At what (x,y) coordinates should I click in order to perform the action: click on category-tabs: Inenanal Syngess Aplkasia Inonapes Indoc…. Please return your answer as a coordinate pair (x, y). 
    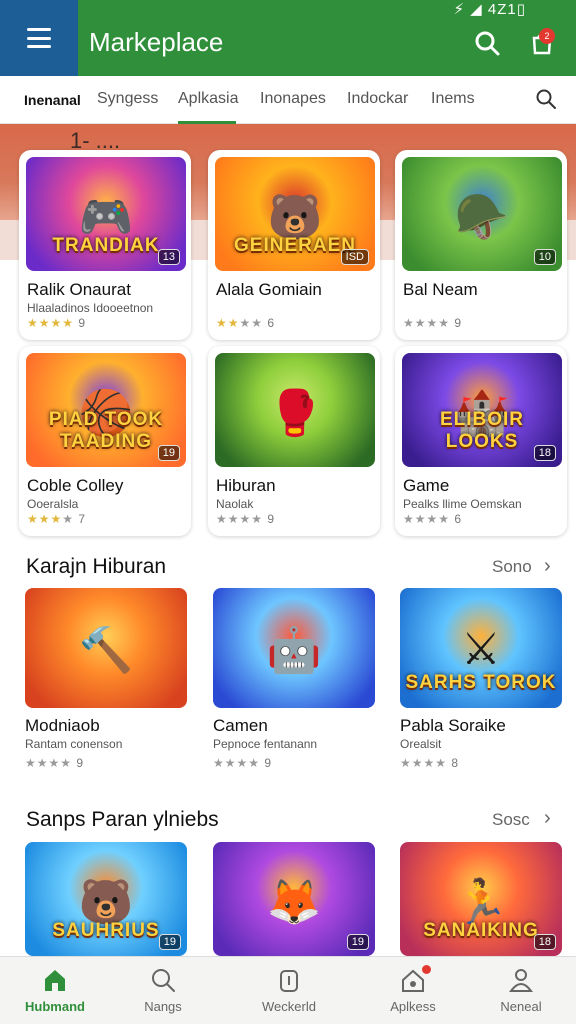
    Looking at the image, I should click on (288, 100).